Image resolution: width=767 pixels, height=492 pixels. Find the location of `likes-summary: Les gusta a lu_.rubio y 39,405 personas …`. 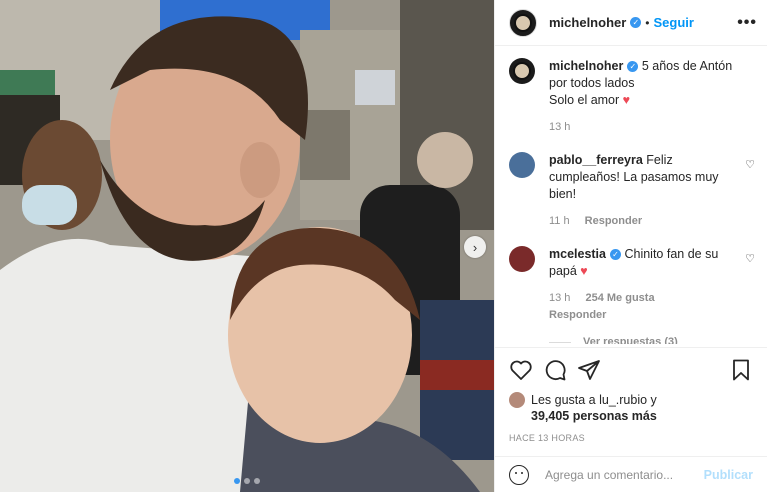

likes-summary: Les gusta a lu_.rubio y 39,405 personas … is located at coordinates (631, 408).